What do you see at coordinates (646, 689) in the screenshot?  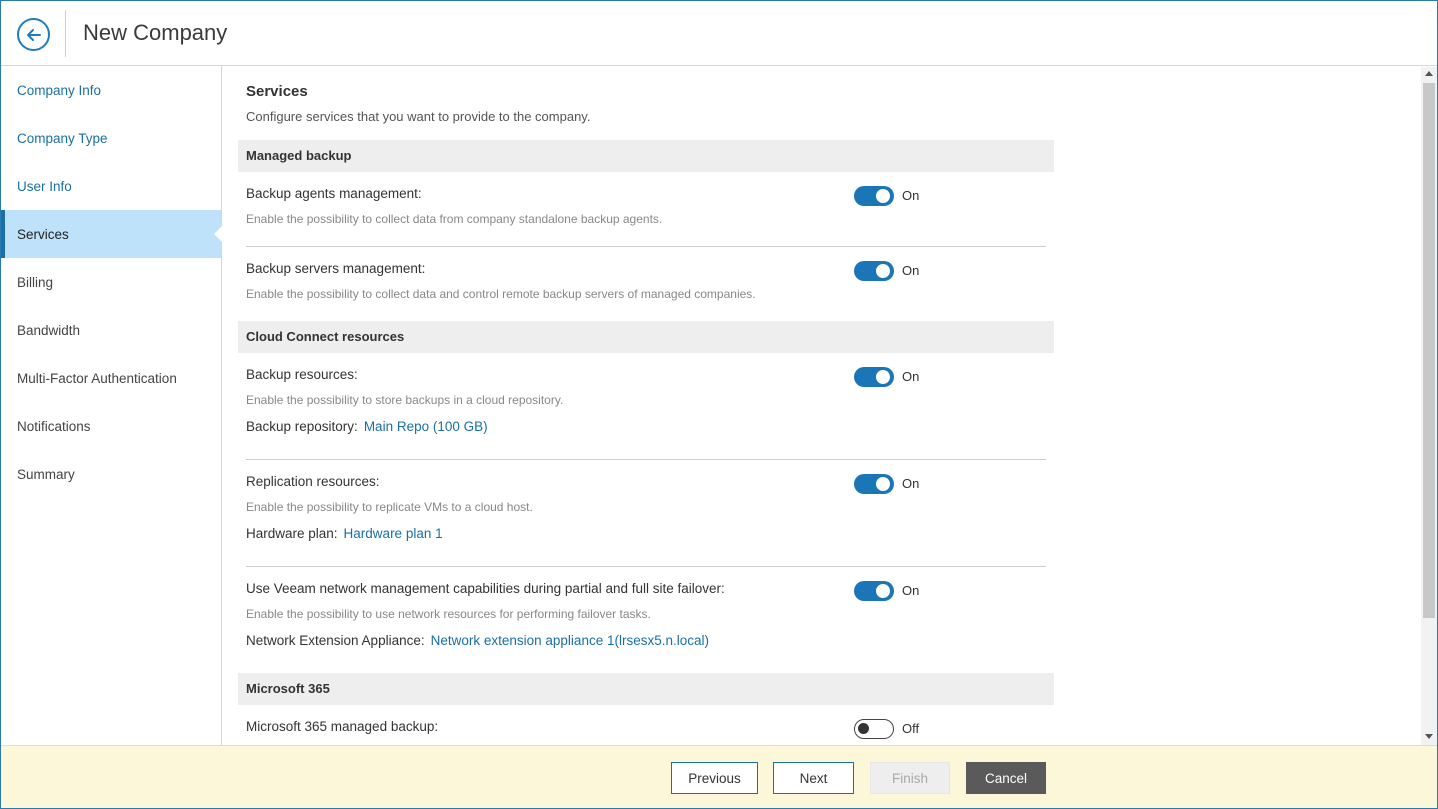 I see `group-header-microsoft-365: Microsoft 365` at bounding box center [646, 689].